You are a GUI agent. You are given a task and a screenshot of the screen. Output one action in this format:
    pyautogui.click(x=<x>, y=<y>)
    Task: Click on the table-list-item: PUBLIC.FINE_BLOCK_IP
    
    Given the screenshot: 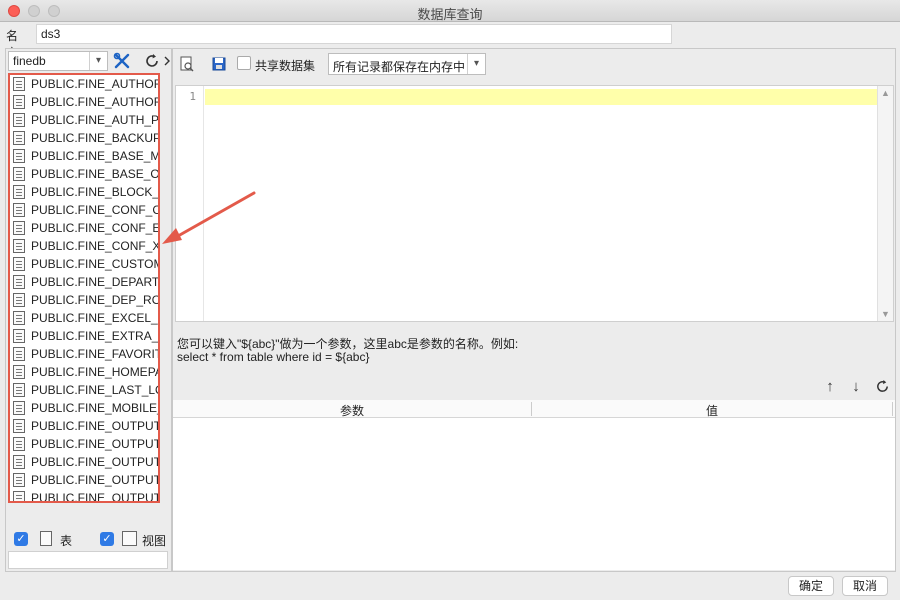 What is the action you would take?
    pyautogui.click(x=84, y=192)
    